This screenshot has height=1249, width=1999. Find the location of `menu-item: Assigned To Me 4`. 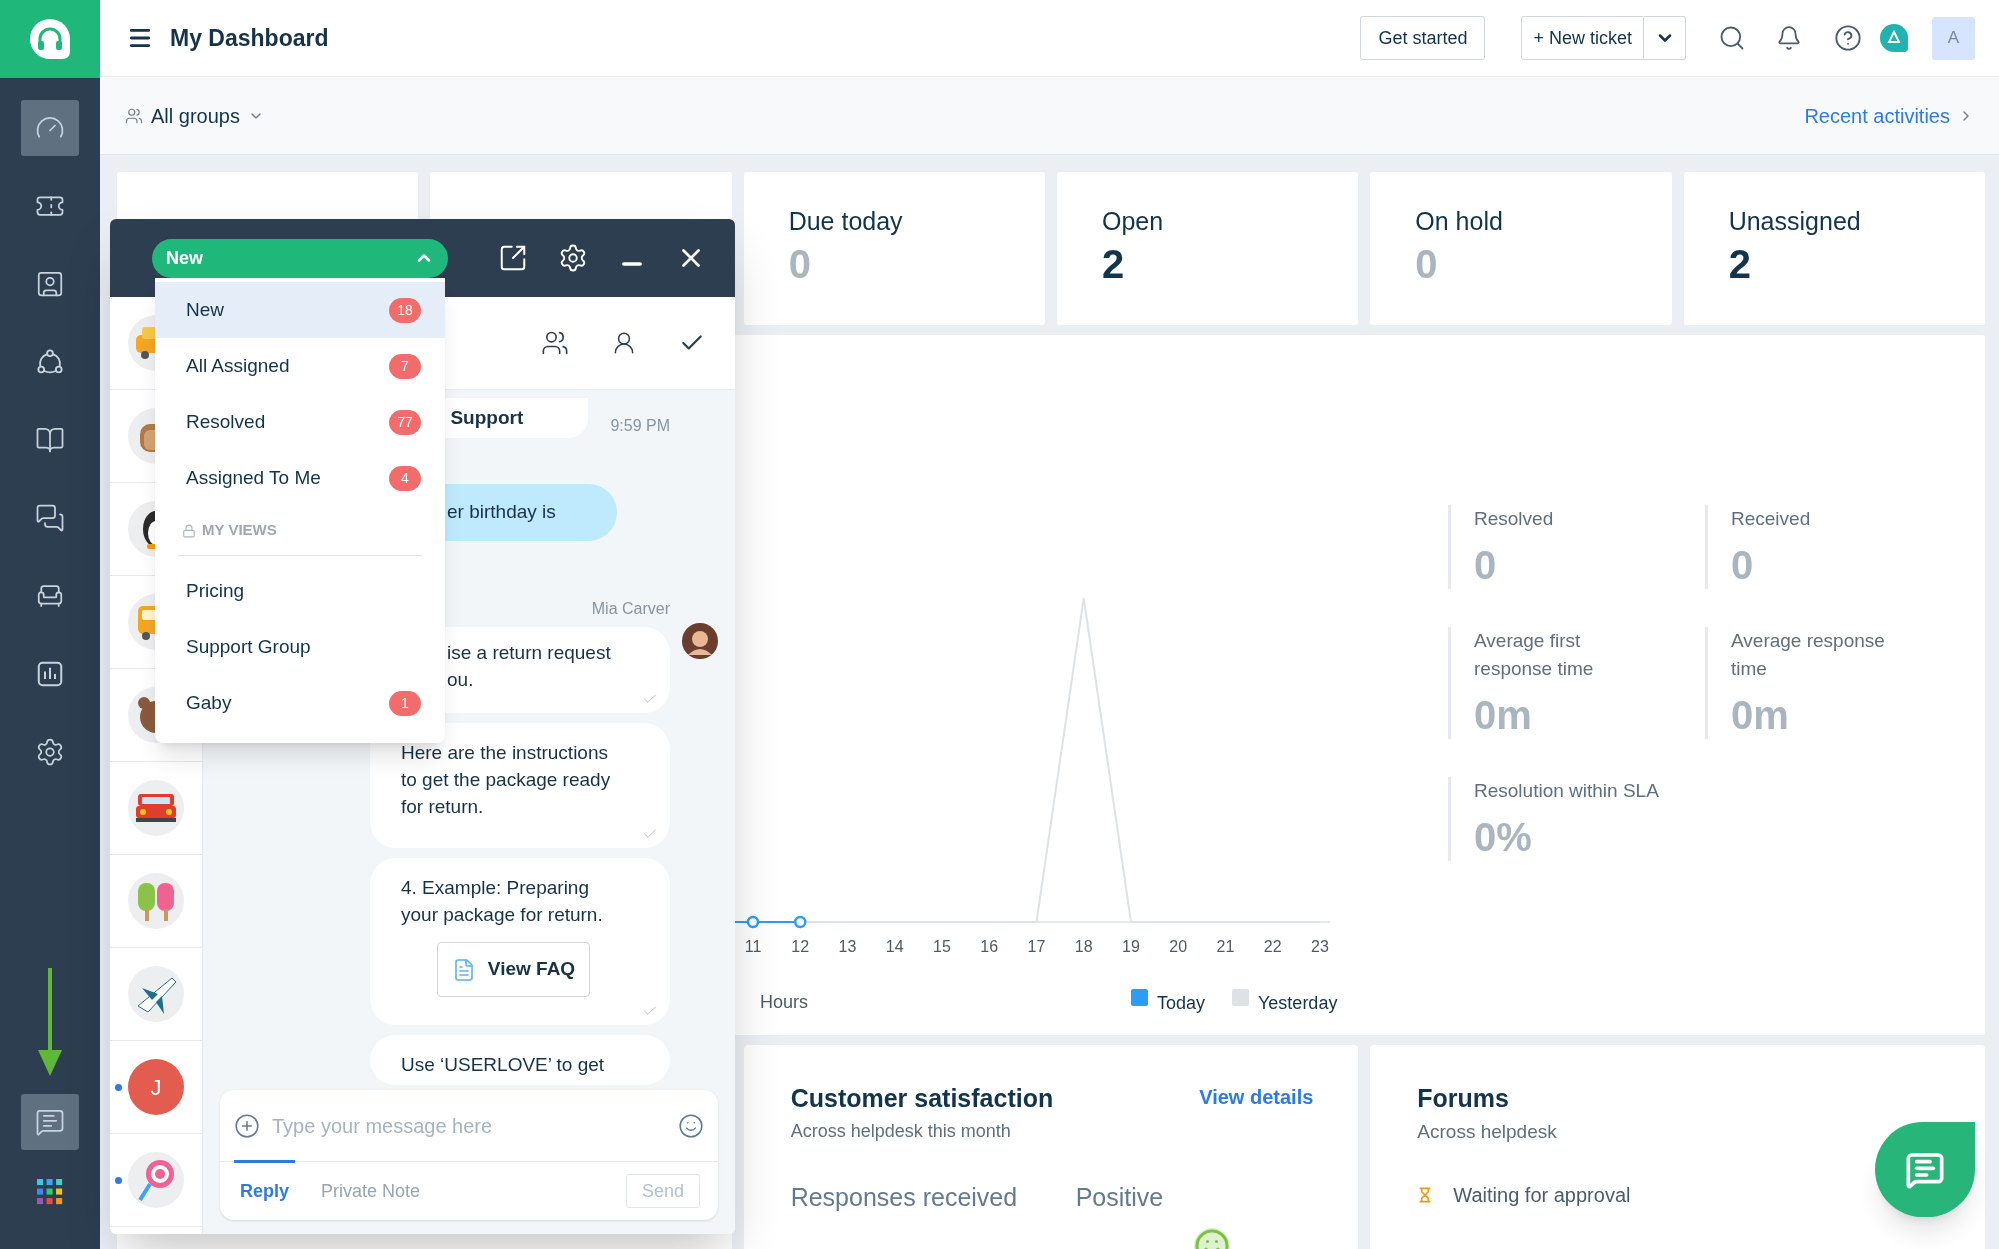

menu-item: Assigned To Me 4 is located at coordinates (300, 478).